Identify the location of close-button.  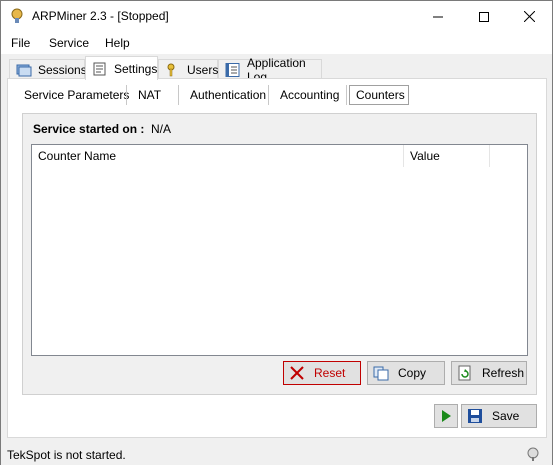
(529, 16).